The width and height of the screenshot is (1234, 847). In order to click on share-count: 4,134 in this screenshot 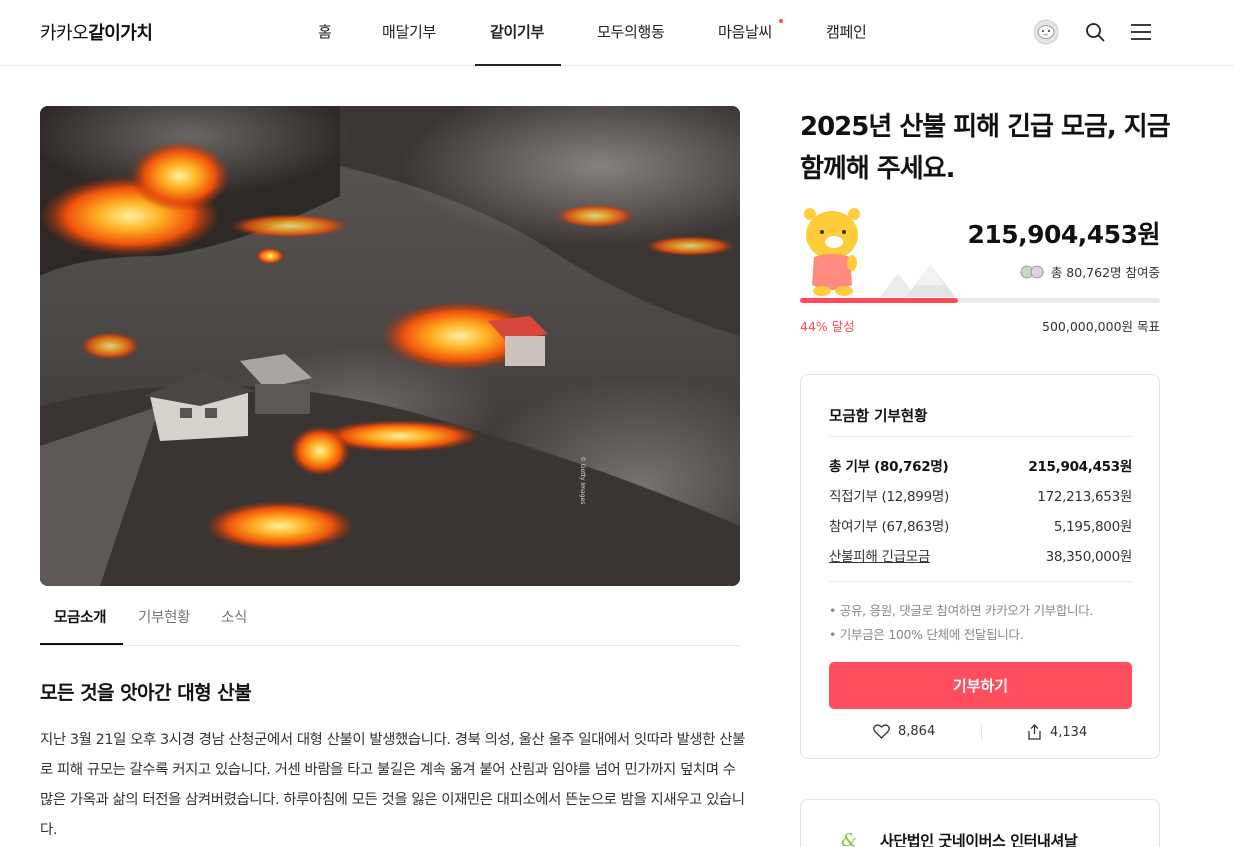, I will do `click(1069, 732)`.